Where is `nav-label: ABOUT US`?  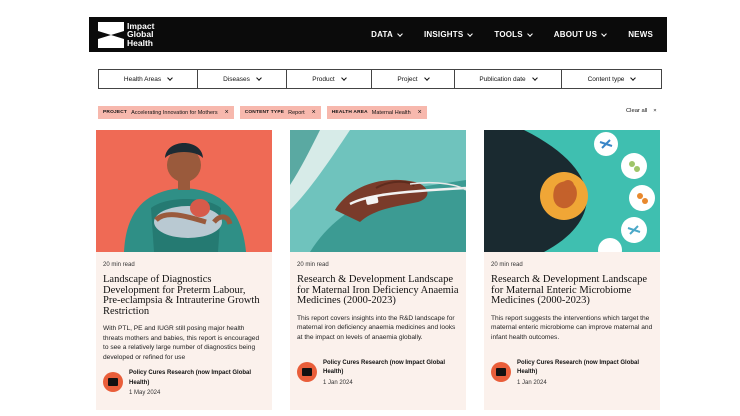
nav-label: ABOUT US is located at coordinates (575, 34).